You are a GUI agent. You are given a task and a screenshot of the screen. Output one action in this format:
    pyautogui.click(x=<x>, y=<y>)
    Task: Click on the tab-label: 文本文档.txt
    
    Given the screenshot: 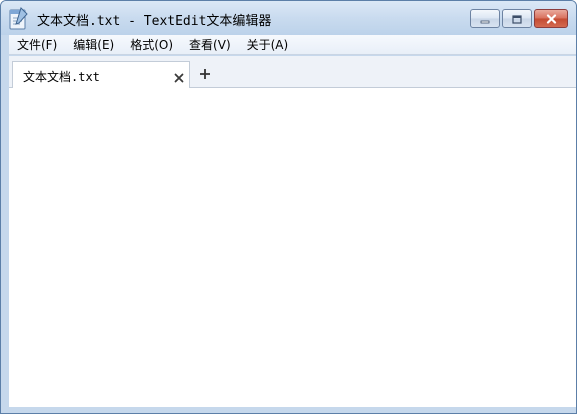 What is the action you would take?
    pyautogui.click(x=61, y=77)
    